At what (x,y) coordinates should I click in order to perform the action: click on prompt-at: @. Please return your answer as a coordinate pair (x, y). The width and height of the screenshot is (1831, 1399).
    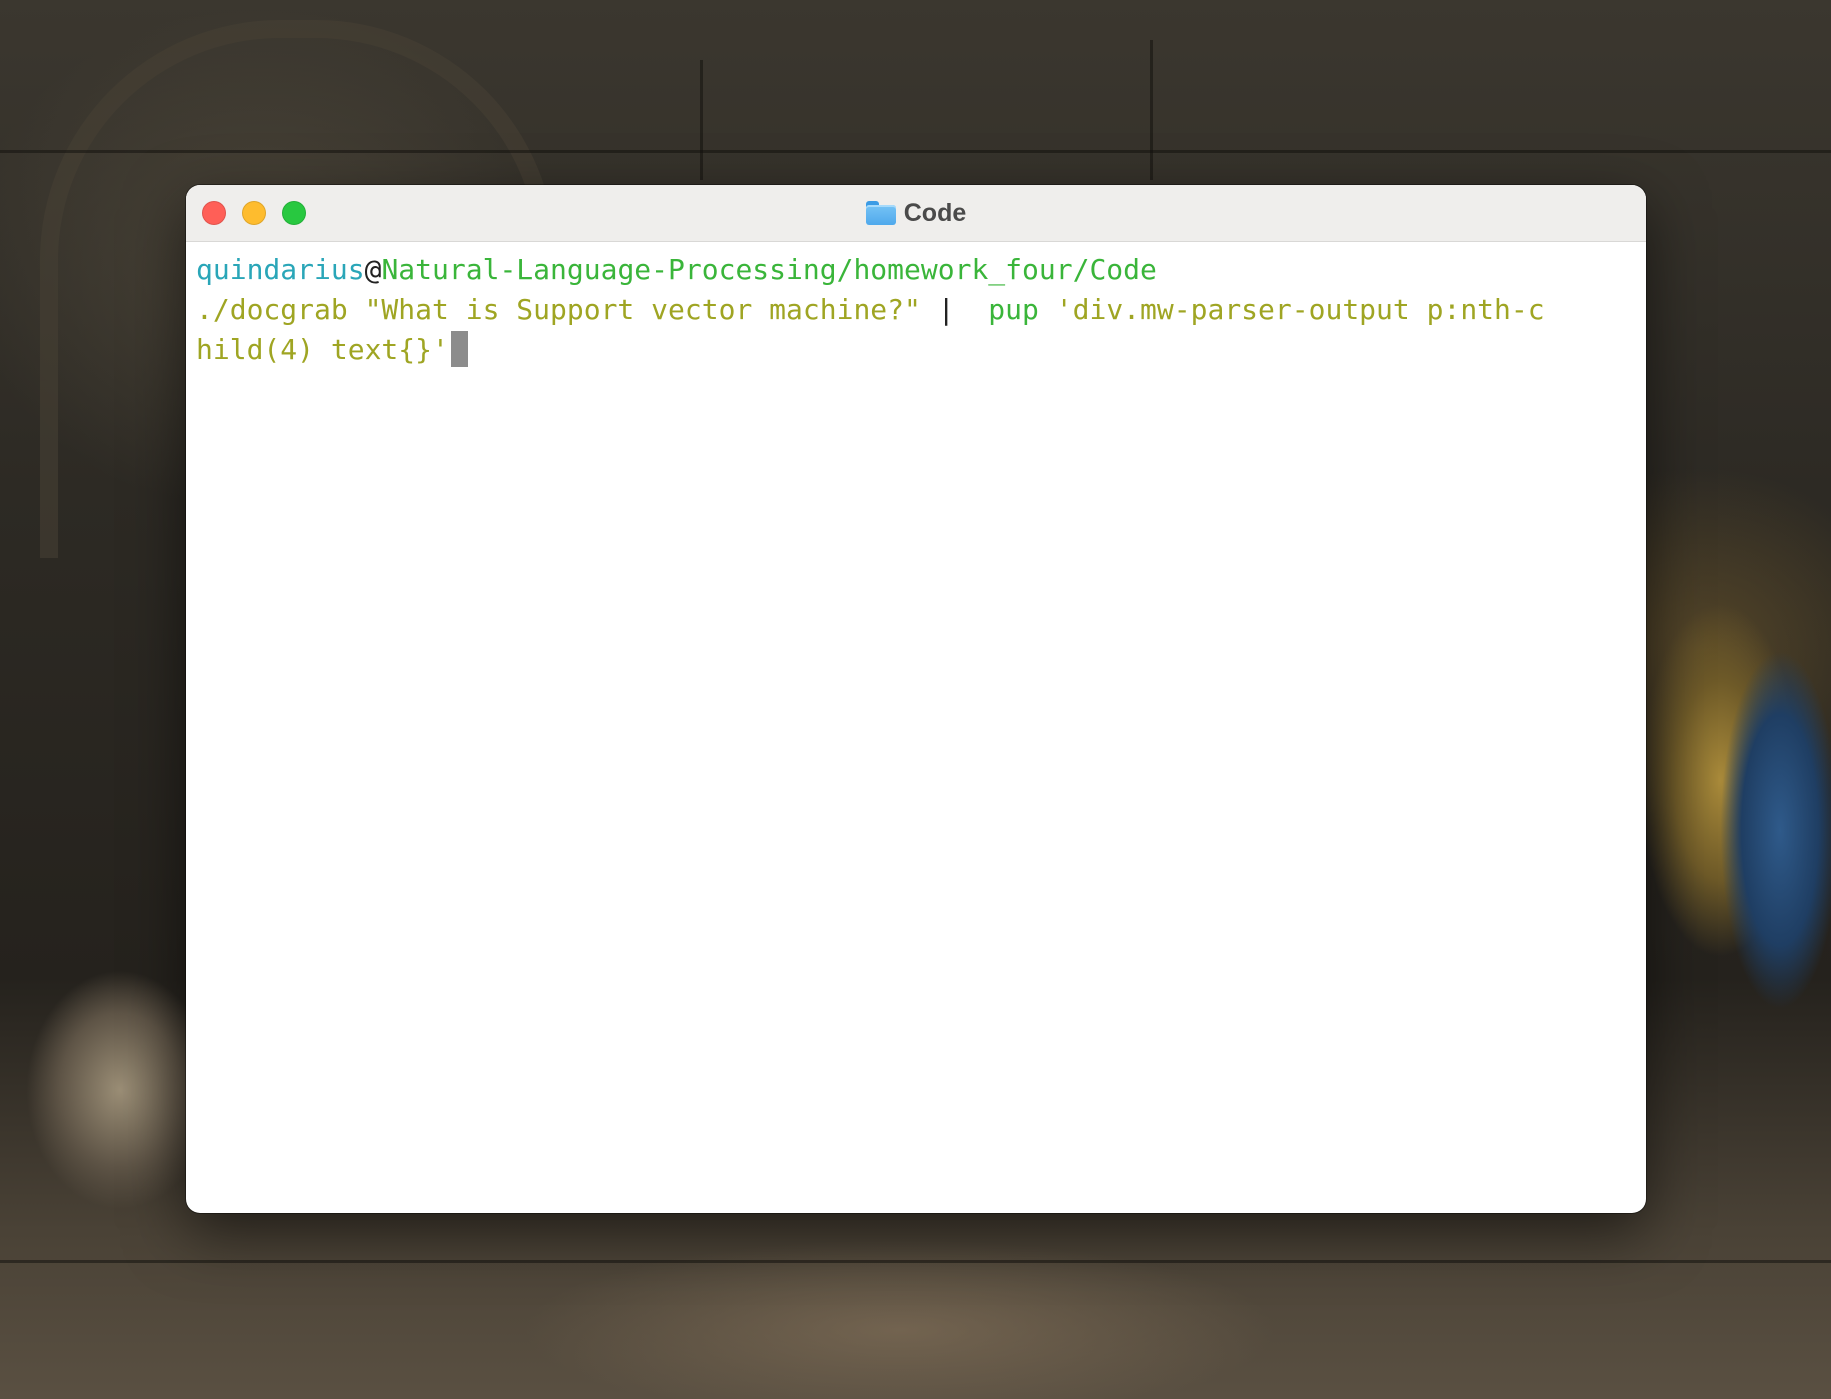
    Looking at the image, I should click on (373, 269).